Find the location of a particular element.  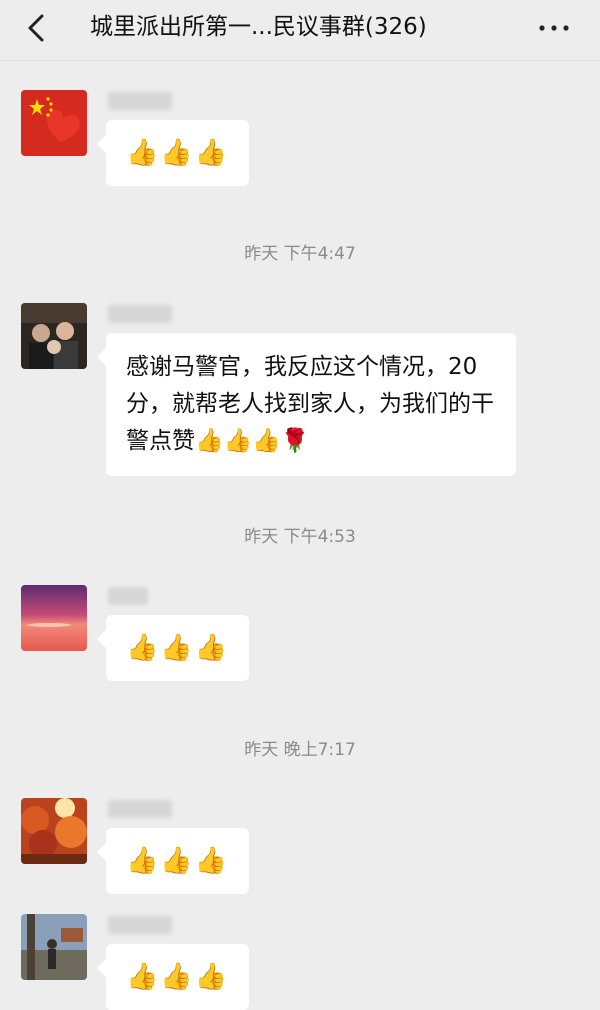

back-button is located at coordinates (38, 28).